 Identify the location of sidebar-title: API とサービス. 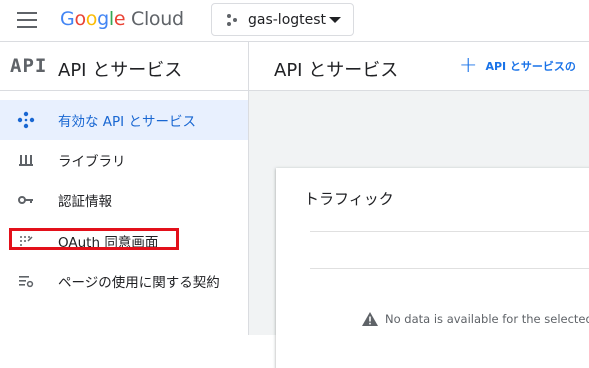
(120, 70).